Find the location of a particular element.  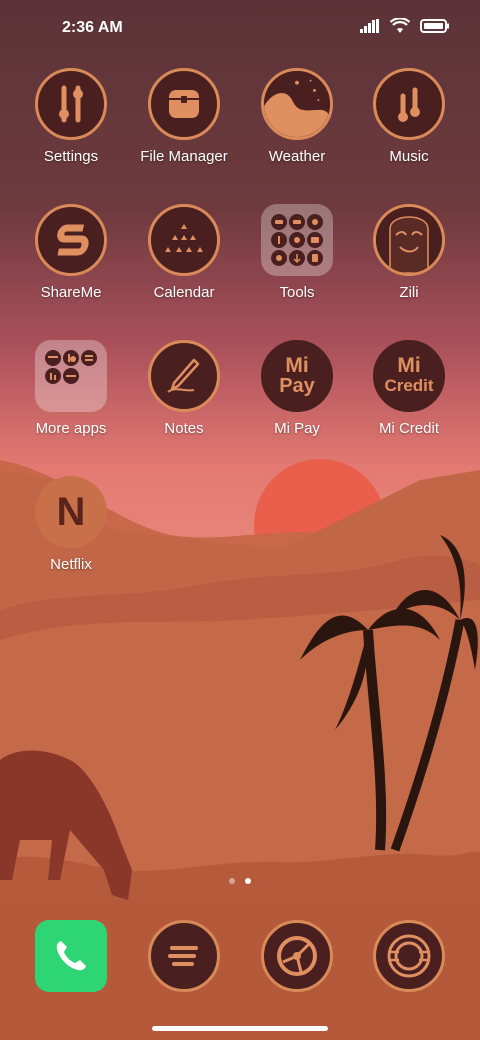

app-zili: Zili is located at coordinates (409, 252).